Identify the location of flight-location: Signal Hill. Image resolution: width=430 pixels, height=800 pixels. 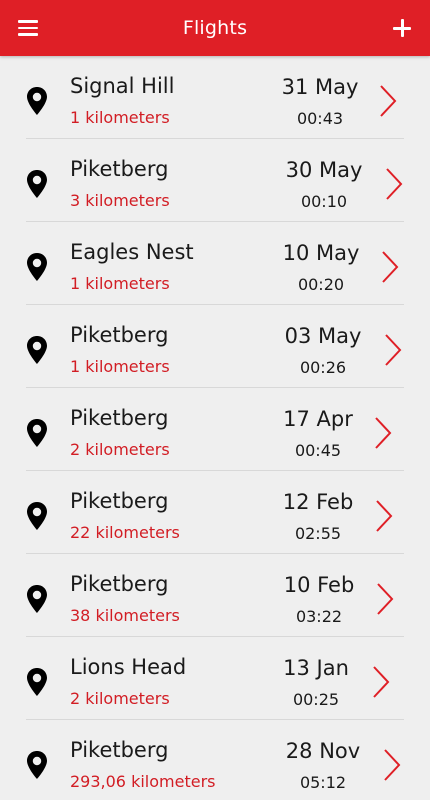
(122, 86).